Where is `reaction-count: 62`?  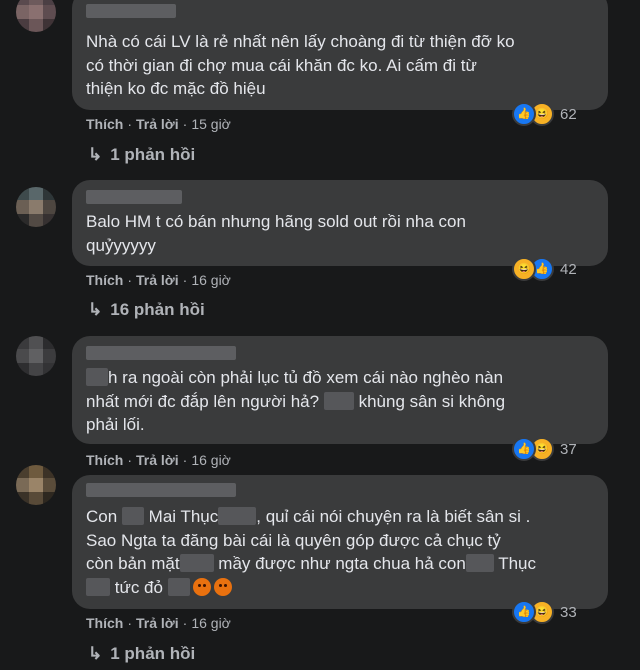
reaction-count: 62 is located at coordinates (568, 114).